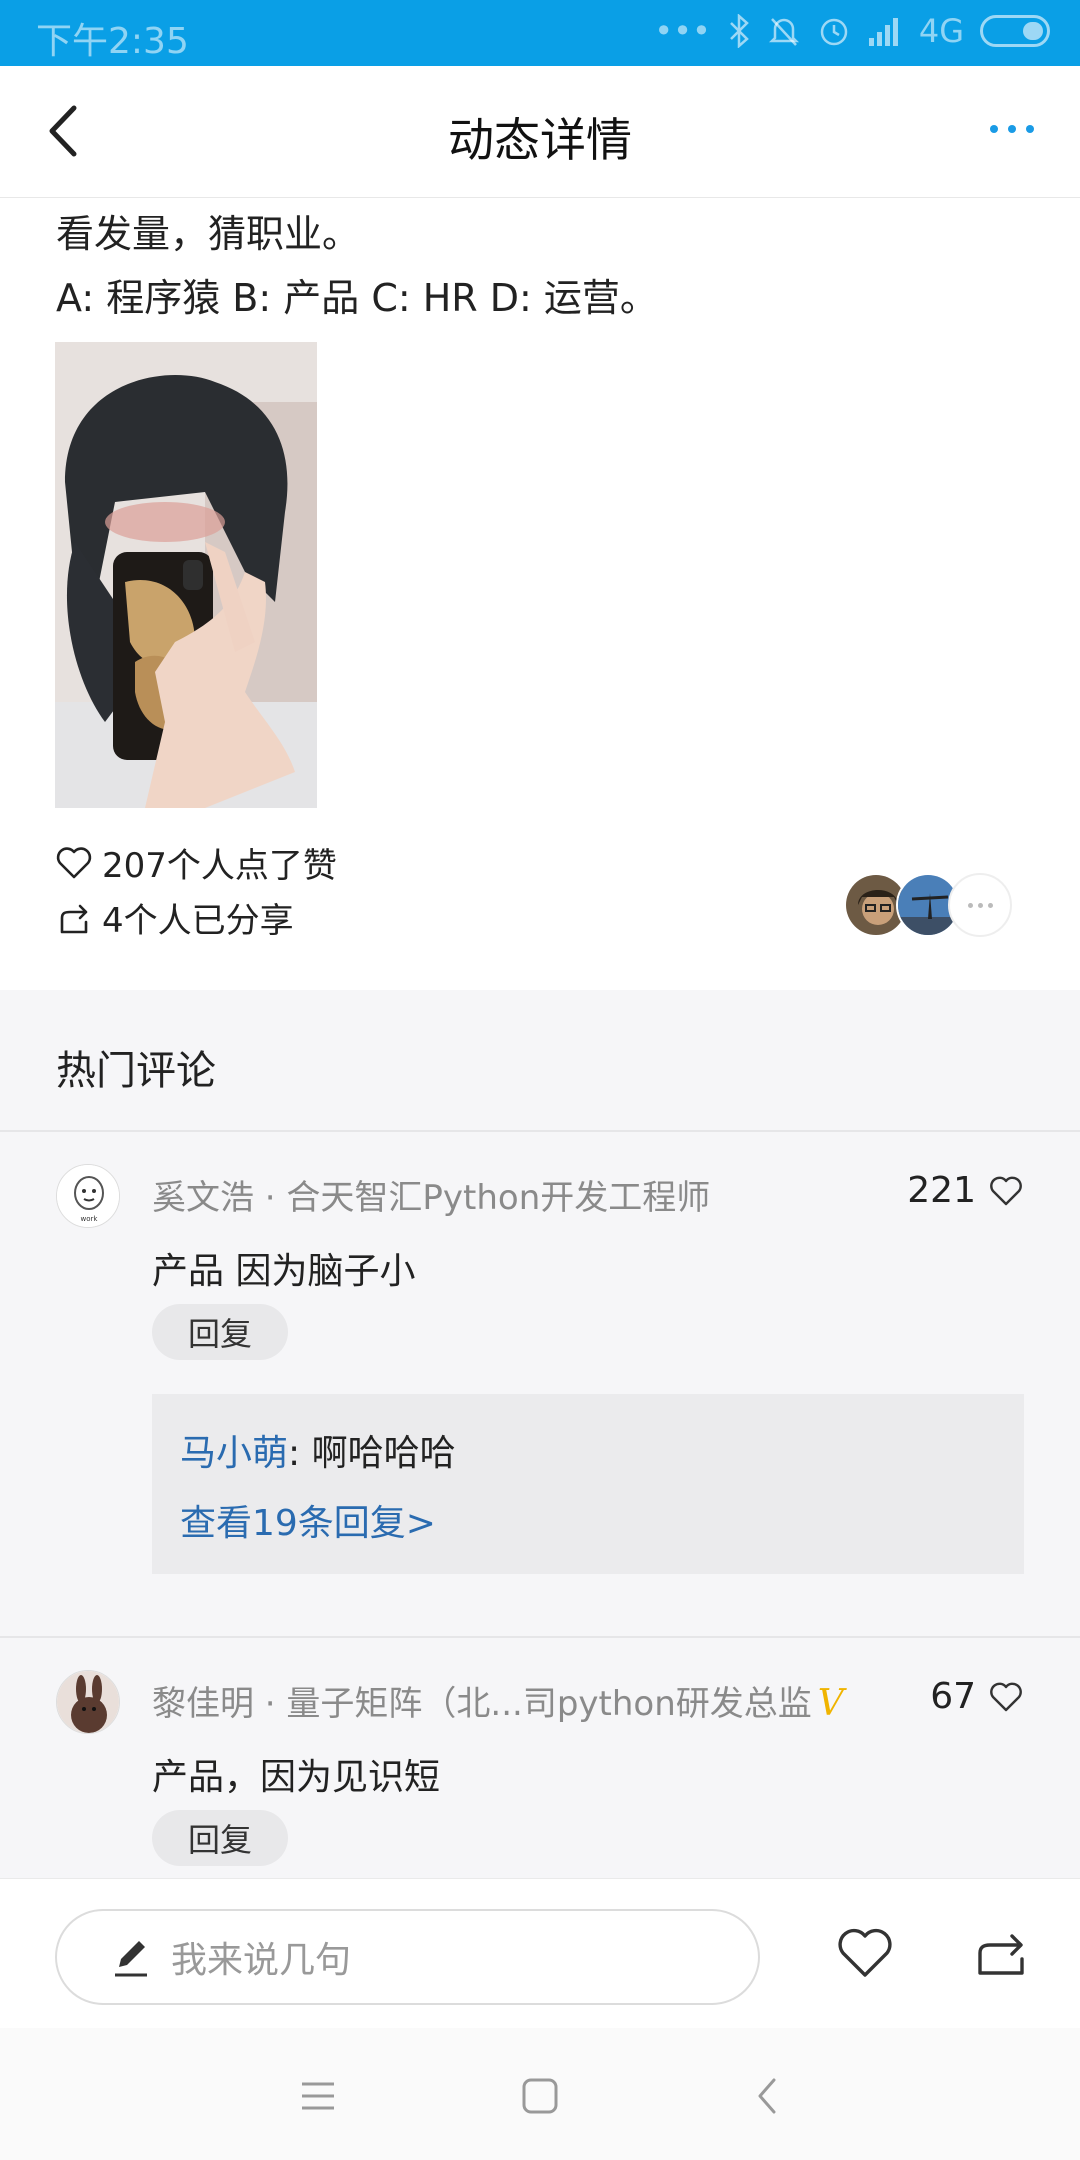 The width and height of the screenshot is (1080, 2160). Describe the element at coordinates (739, 31) in the screenshot. I see `bluetooth-icon` at that location.